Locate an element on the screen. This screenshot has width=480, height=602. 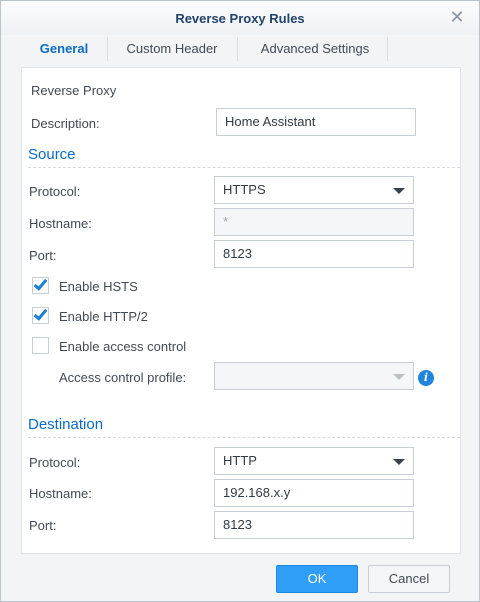
destination-protocol-value: HTTP is located at coordinates (240, 460).